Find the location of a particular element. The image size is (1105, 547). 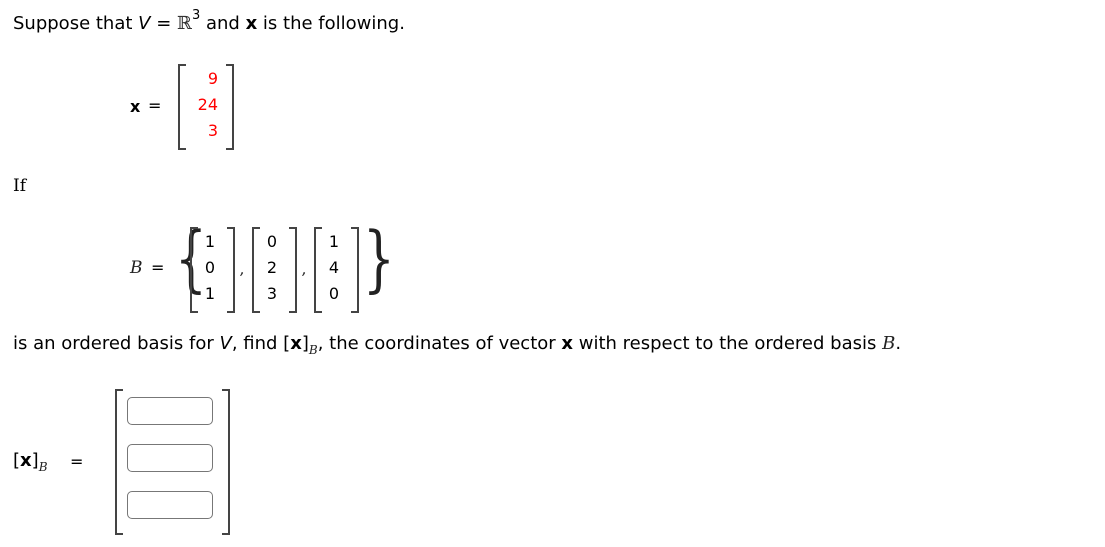

exponent: 3 is located at coordinates (196, 15).